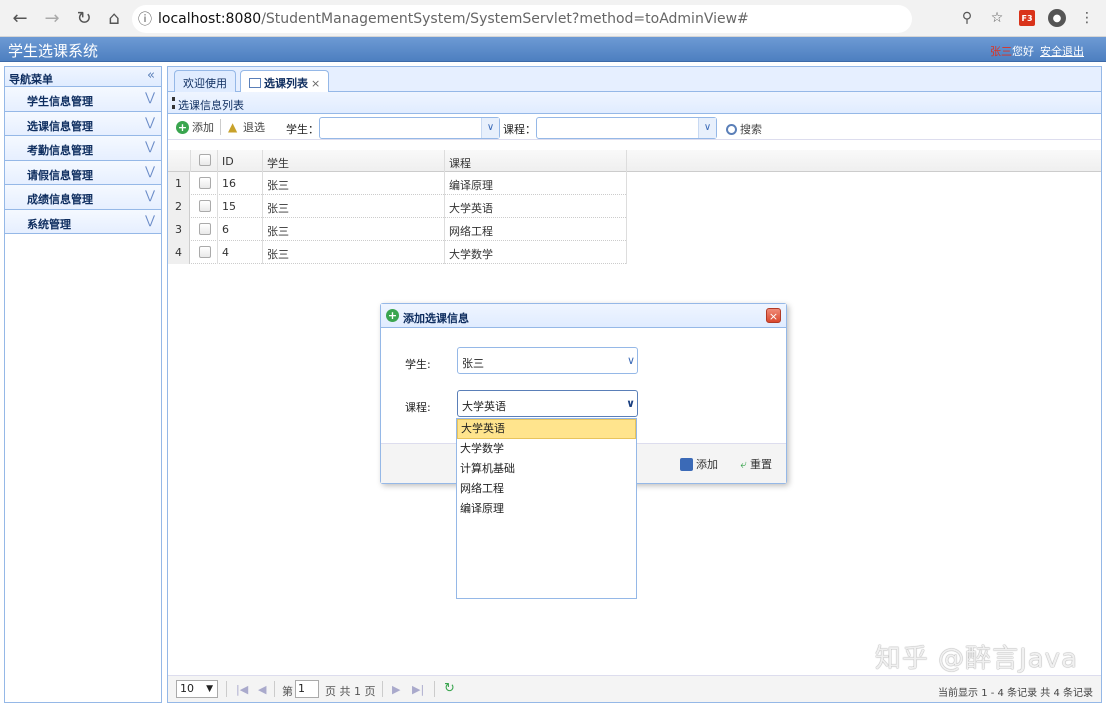 This screenshot has height=703, width=1106. I want to click on sidebar-item-label: 系统管理, so click(49, 224).